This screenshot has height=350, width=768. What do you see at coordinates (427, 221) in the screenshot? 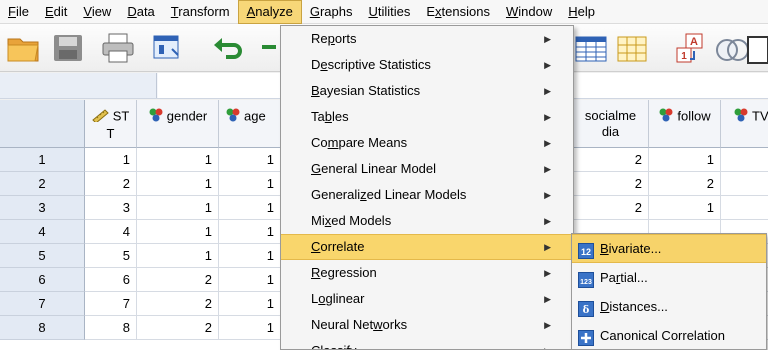
I see `menu-item-mixed-models: Mixed Models ▶` at bounding box center [427, 221].